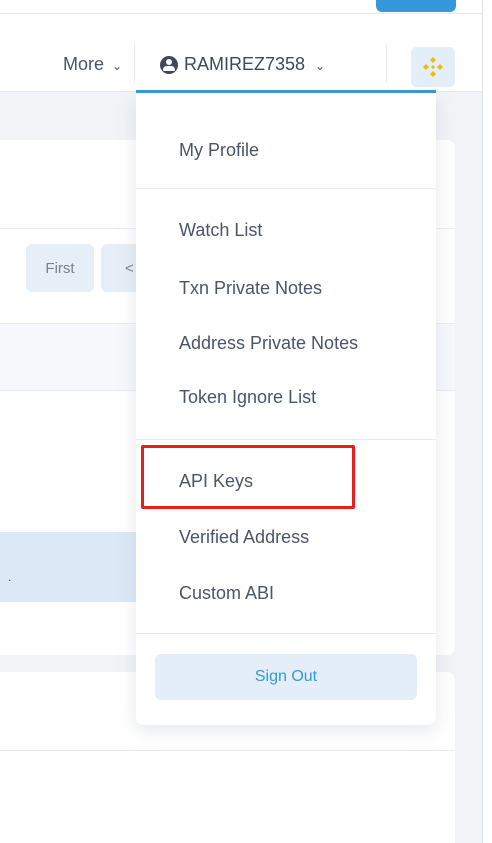 This screenshot has width=492, height=843. Describe the element at coordinates (250, 288) in the screenshot. I see `menu-item-txn-private-notes: Txn Private Notes` at that location.